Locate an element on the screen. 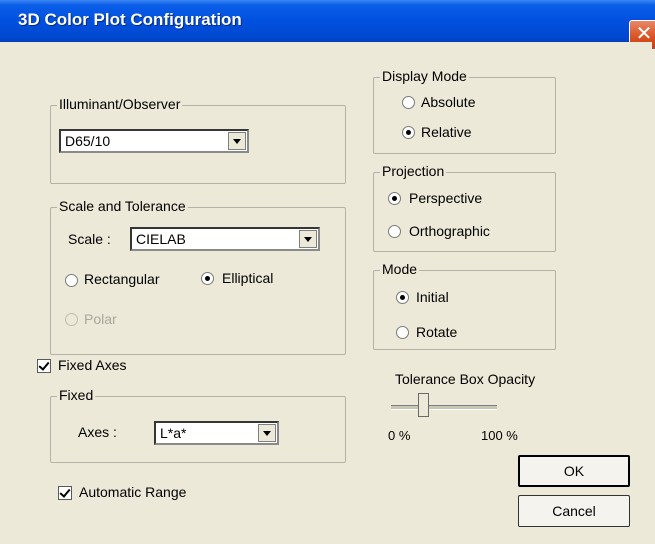 This screenshot has height=544, width=655. fixed-axes-label: Fixed Axes is located at coordinates (92, 365).